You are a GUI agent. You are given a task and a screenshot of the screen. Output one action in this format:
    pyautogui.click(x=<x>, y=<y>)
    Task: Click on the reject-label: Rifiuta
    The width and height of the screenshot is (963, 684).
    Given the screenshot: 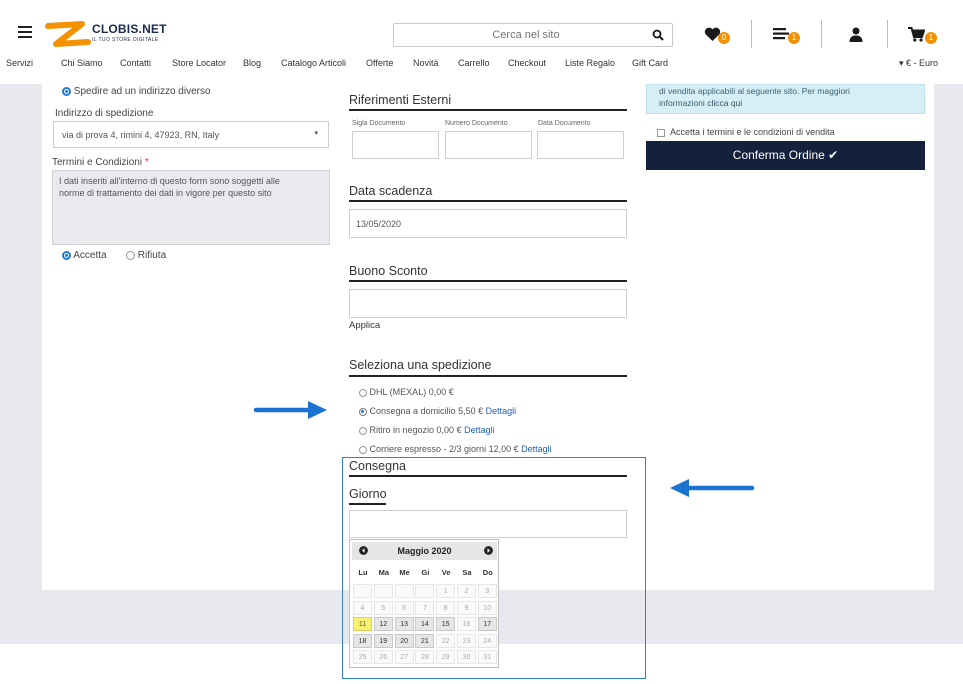 What is the action you would take?
    pyautogui.click(x=152, y=255)
    